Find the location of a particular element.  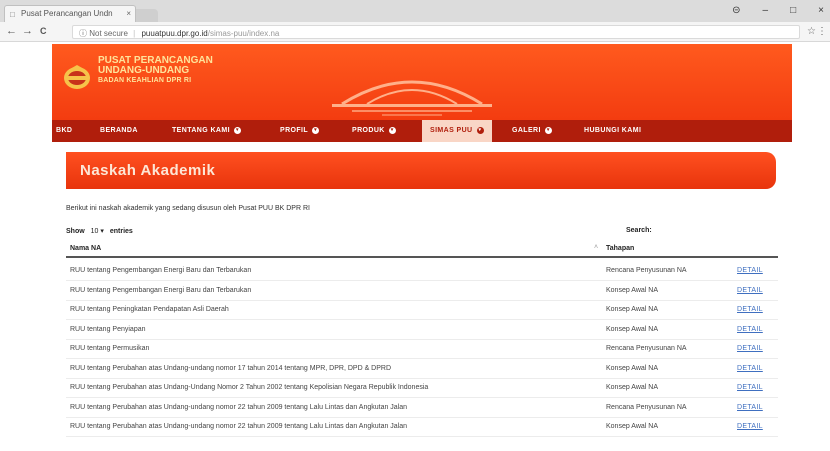

search-input is located at coordinates (718, 230).